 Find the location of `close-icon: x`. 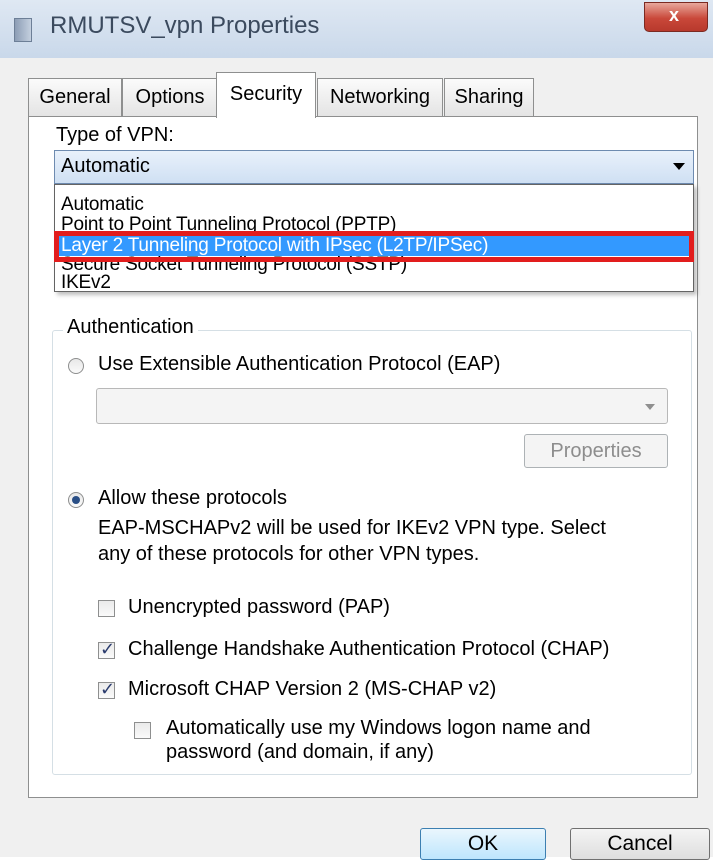

close-icon: x is located at coordinates (674, 15).